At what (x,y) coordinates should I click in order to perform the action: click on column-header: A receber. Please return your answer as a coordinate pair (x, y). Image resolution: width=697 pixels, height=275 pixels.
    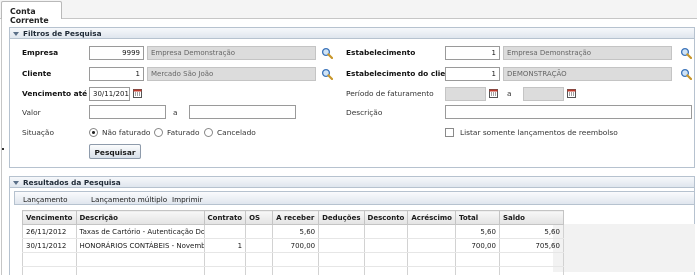
    Looking at the image, I should click on (296, 217).